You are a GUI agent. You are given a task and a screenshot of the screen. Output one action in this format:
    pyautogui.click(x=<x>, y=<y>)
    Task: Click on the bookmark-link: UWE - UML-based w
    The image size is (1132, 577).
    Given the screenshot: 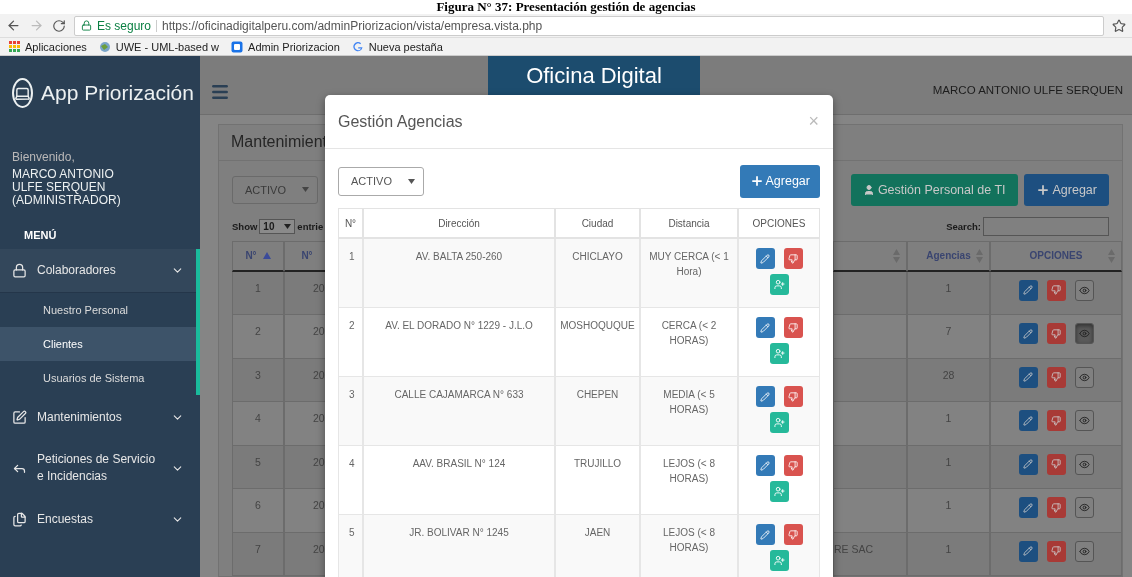 What is the action you would take?
    pyautogui.click(x=159, y=46)
    